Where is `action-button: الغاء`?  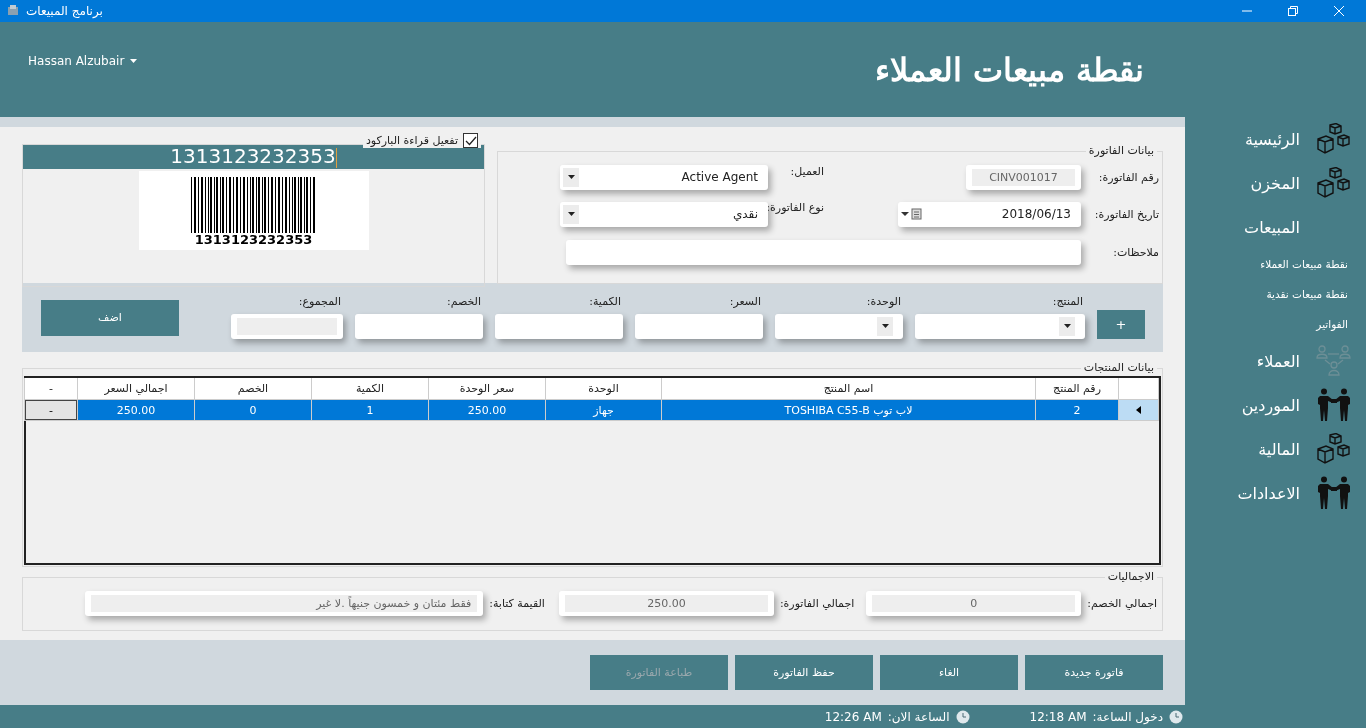 action-button: الغاء is located at coordinates (949, 672).